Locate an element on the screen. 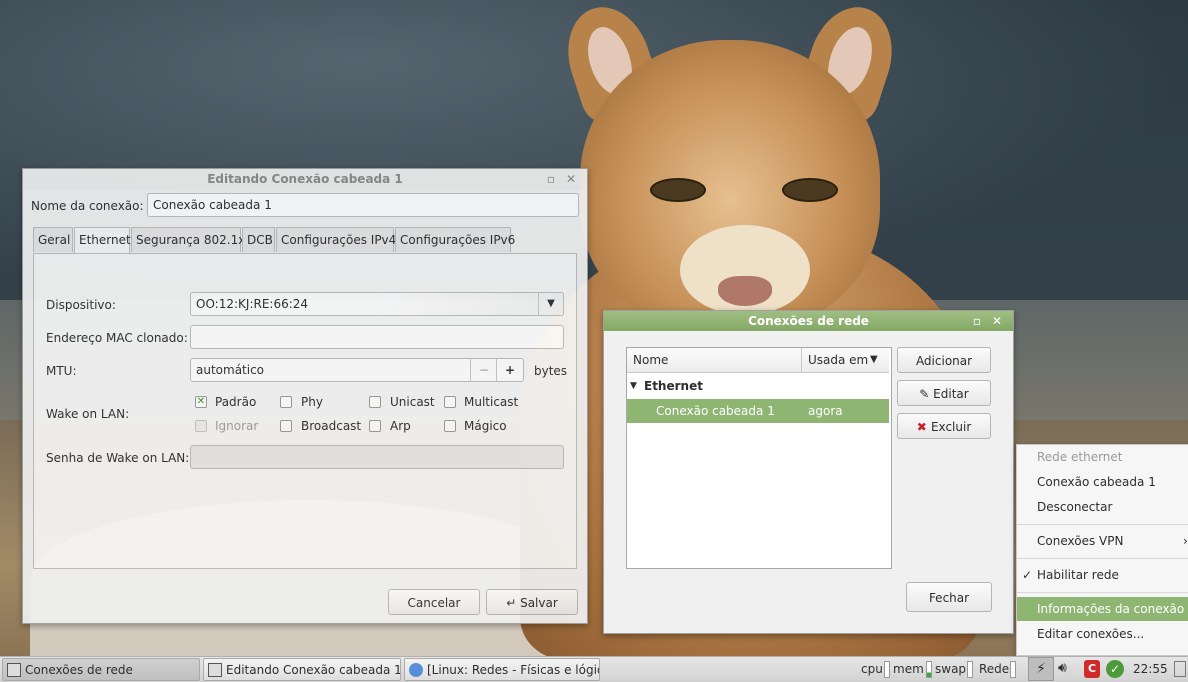 The width and height of the screenshot is (1188, 682). wol-magico-label: Mágico is located at coordinates (485, 426).